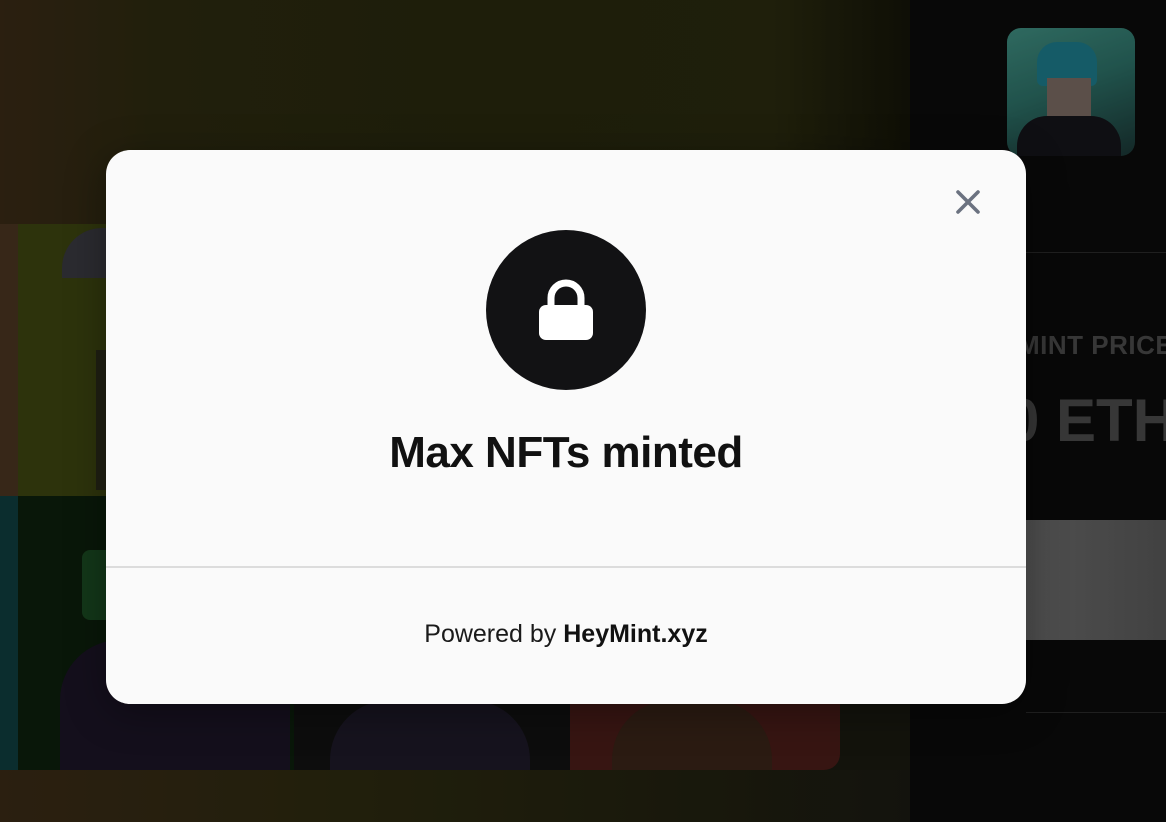  What do you see at coordinates (635, 634) in the screenshot?
I see `heymint-link: HeyMint.xyz` at bounding box center [635, 634].